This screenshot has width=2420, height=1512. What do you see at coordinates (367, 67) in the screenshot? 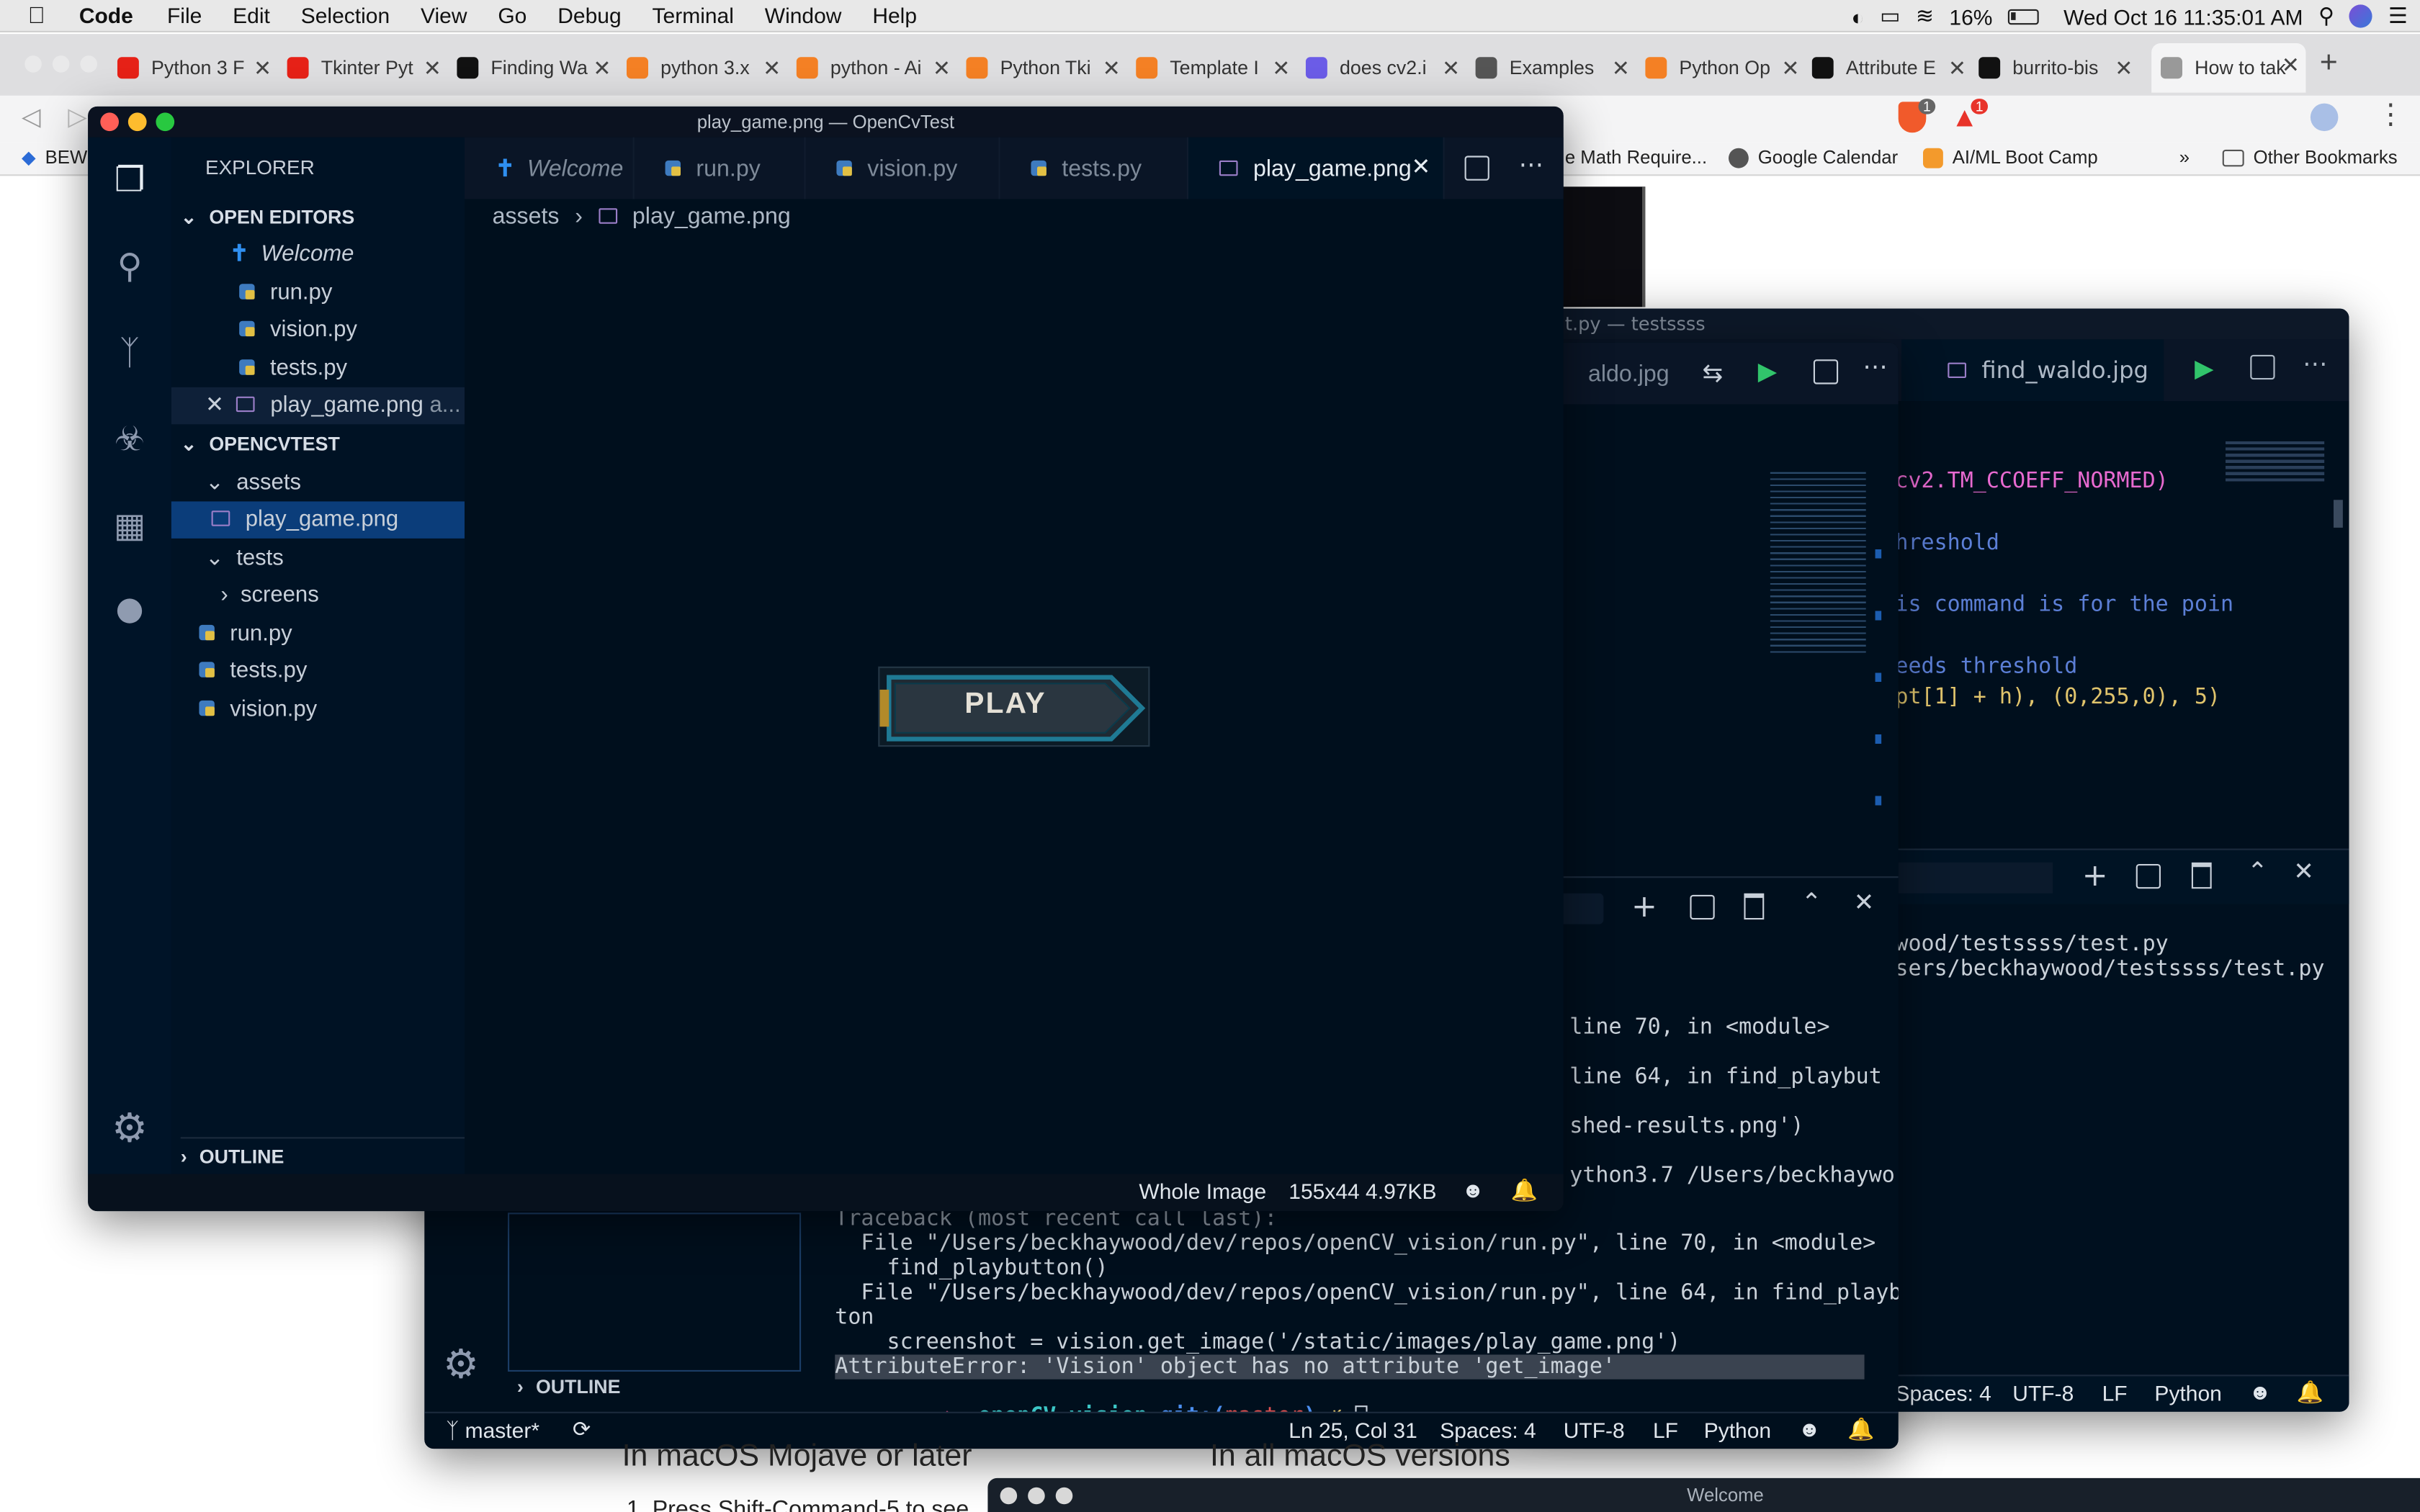
I see `browser-tab: Tkinter Pyt ✕` at bounding box center [367, 67].